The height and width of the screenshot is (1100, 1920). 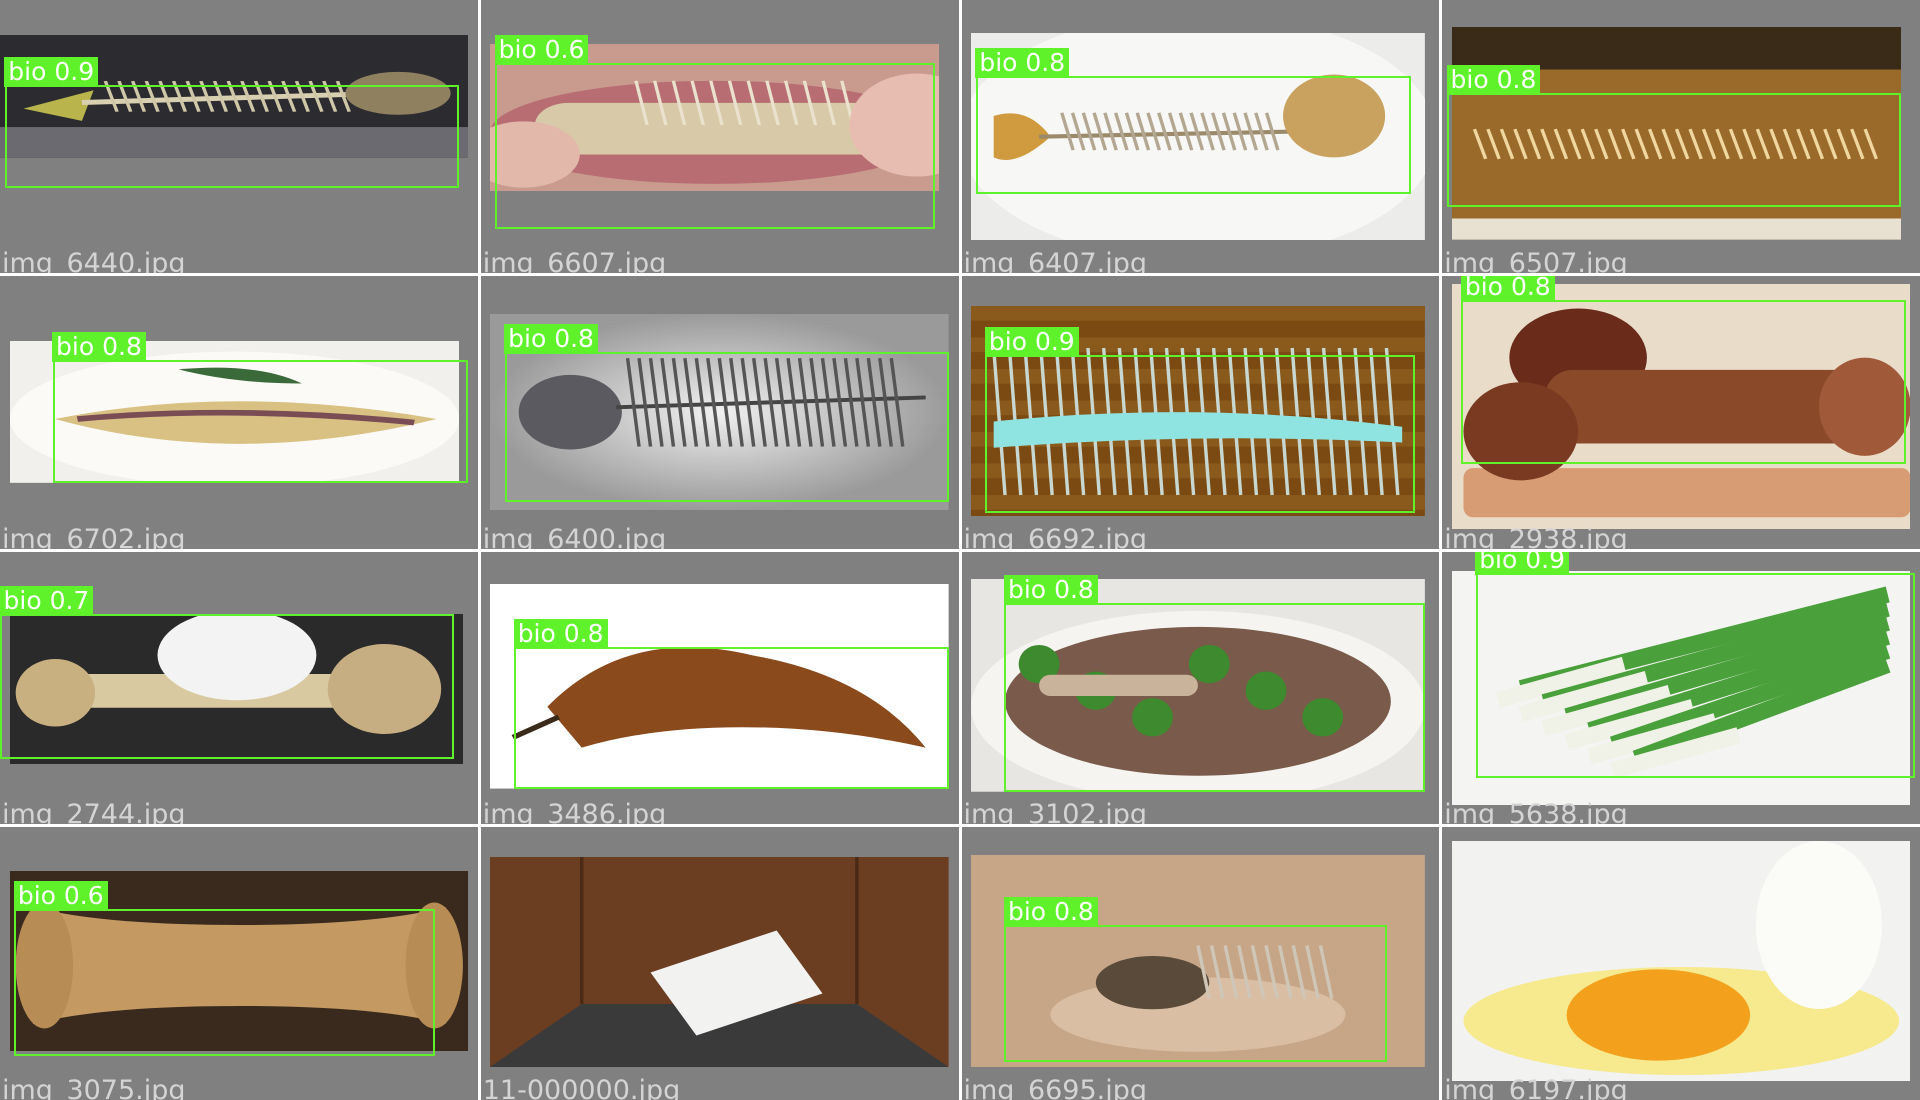 I want to click on result-tile: bio 0.6 img_3075.jpg, so click(x=239, y=963).